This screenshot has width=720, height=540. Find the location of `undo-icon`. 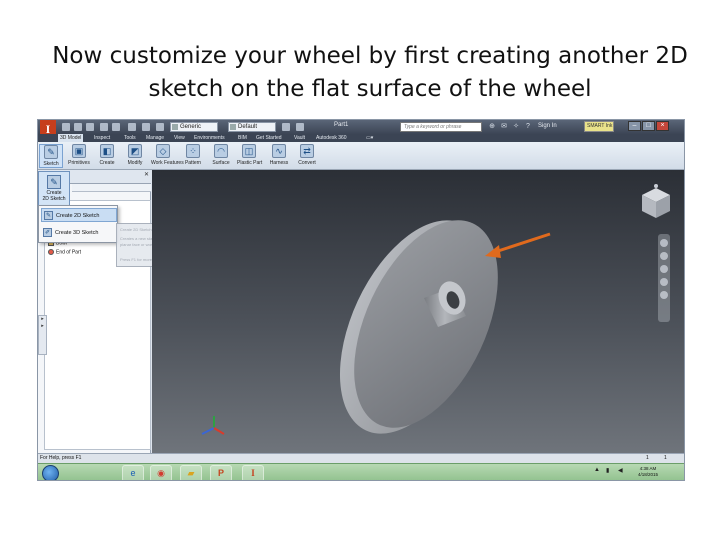

undo-icon is located at coordinates (104, 127).